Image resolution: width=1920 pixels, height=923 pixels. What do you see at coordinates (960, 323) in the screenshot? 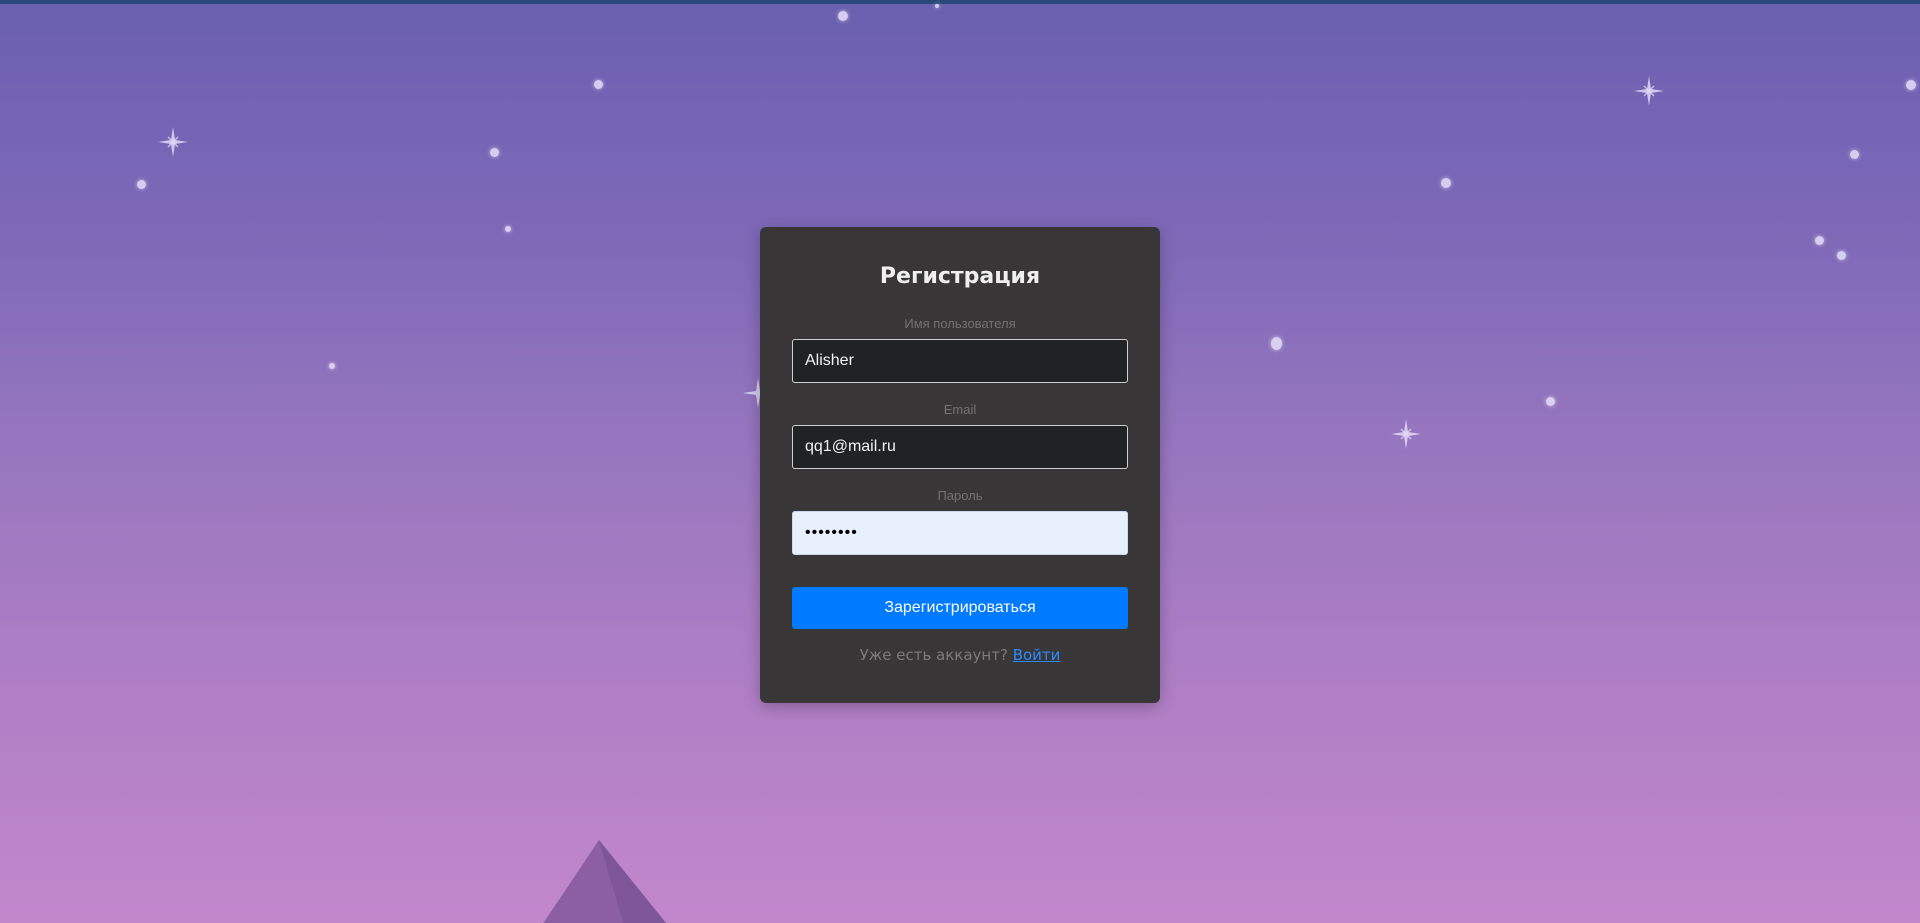
I see `username-label: Имя пользователя` at bounding box center [960, 323].